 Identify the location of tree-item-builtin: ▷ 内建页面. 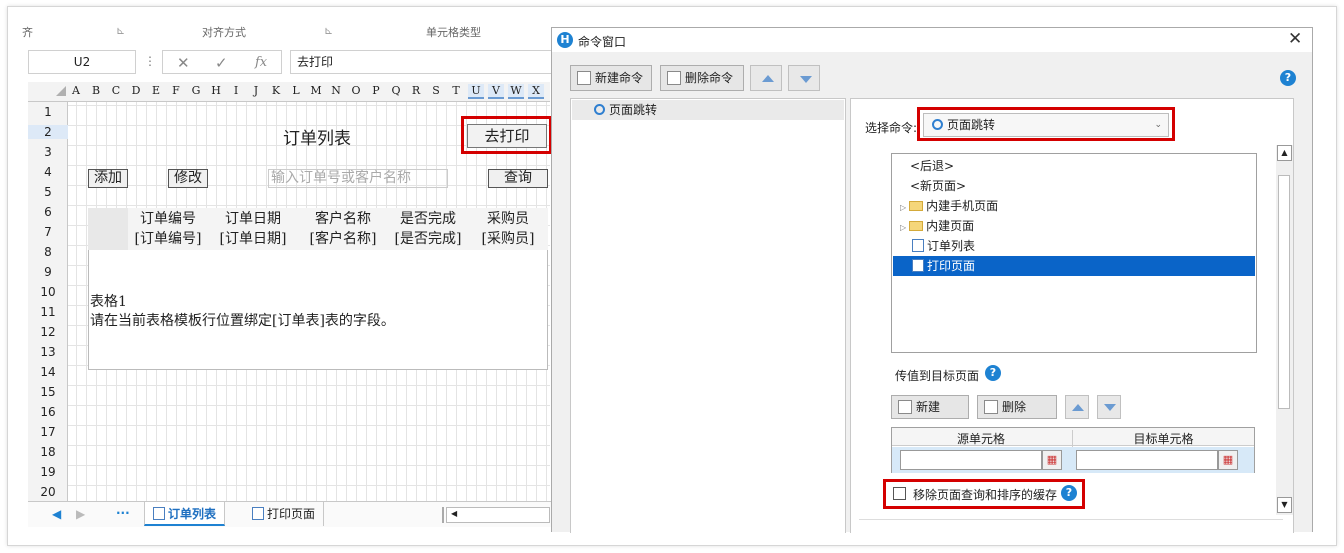
(937, 226).